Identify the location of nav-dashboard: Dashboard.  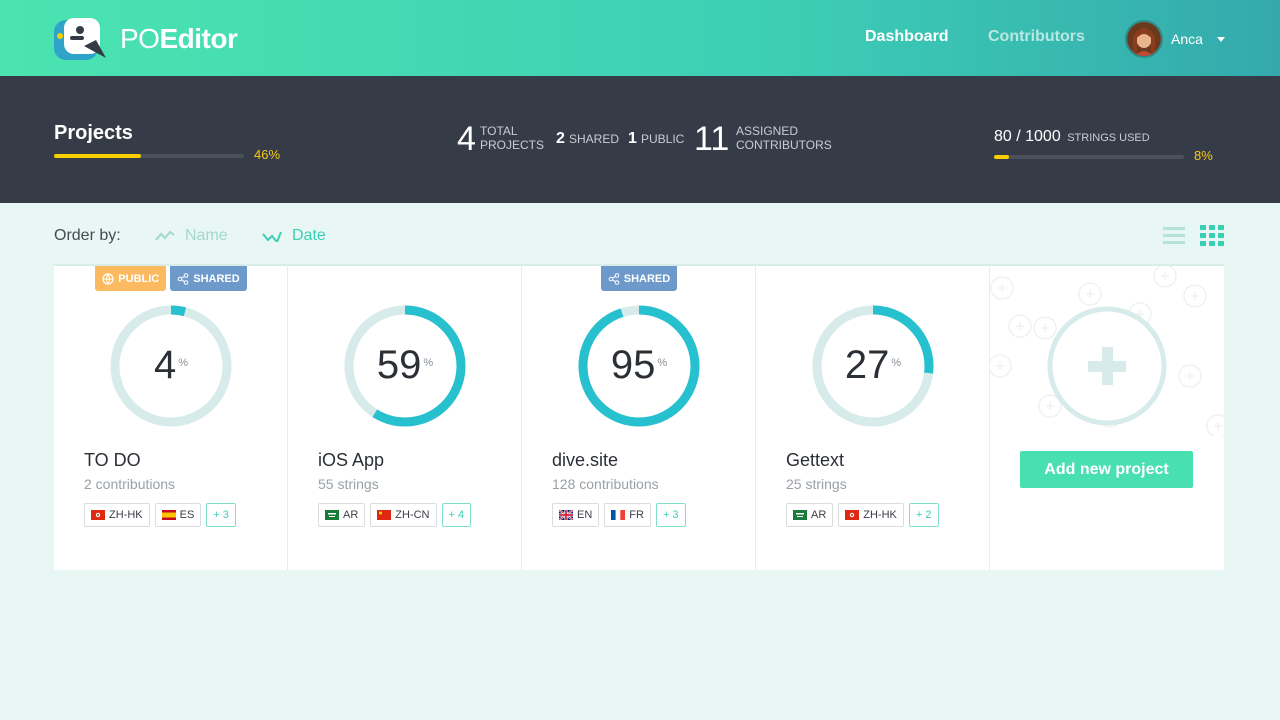
(907, 37).